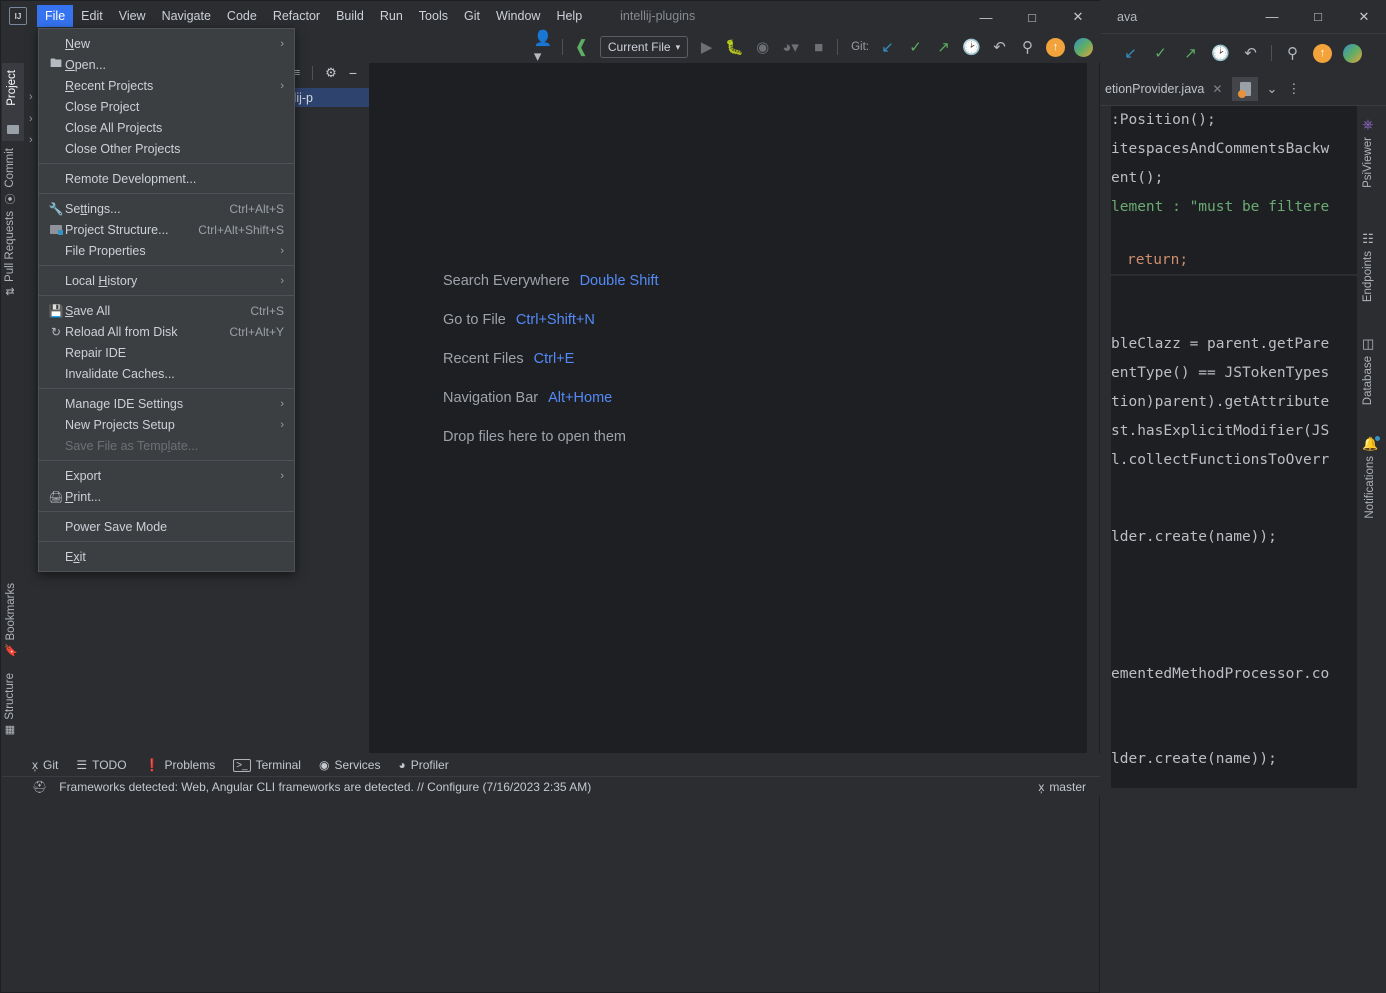 This screenshot has height=993, width=1386. Describe the element at coordinates (999, 47) in the screenshot. I see `rollback-icon: ↶` at that location.